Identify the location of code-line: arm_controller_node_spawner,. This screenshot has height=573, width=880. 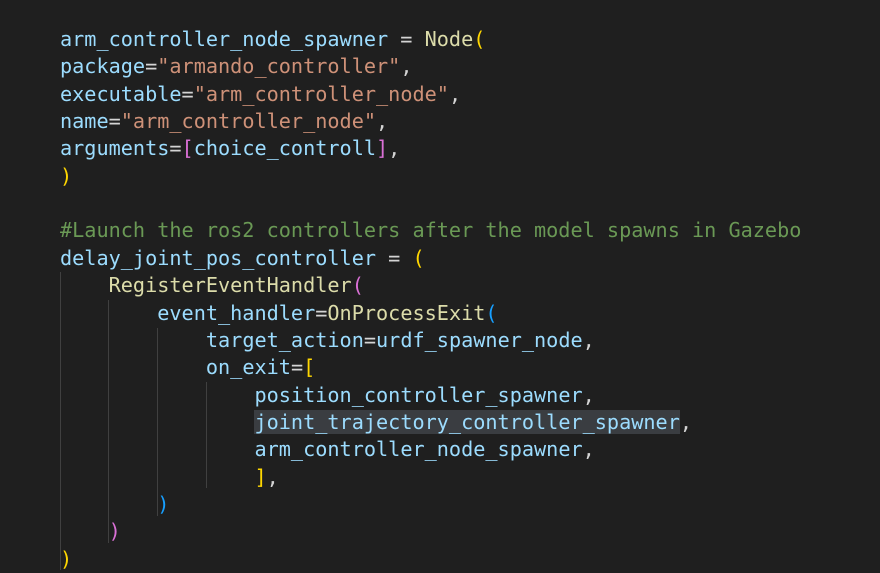
(327, 449).